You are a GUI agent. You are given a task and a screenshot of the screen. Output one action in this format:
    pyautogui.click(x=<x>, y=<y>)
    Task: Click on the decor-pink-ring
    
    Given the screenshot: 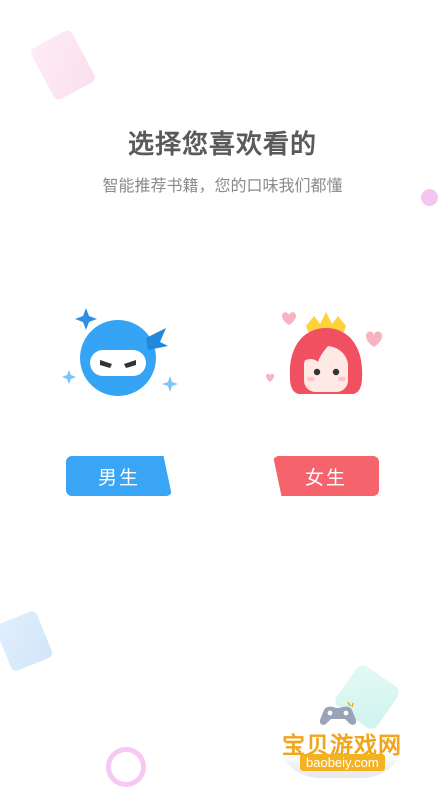 What is the action you would take?
    pyautogui.click(x=126, y=767)
    